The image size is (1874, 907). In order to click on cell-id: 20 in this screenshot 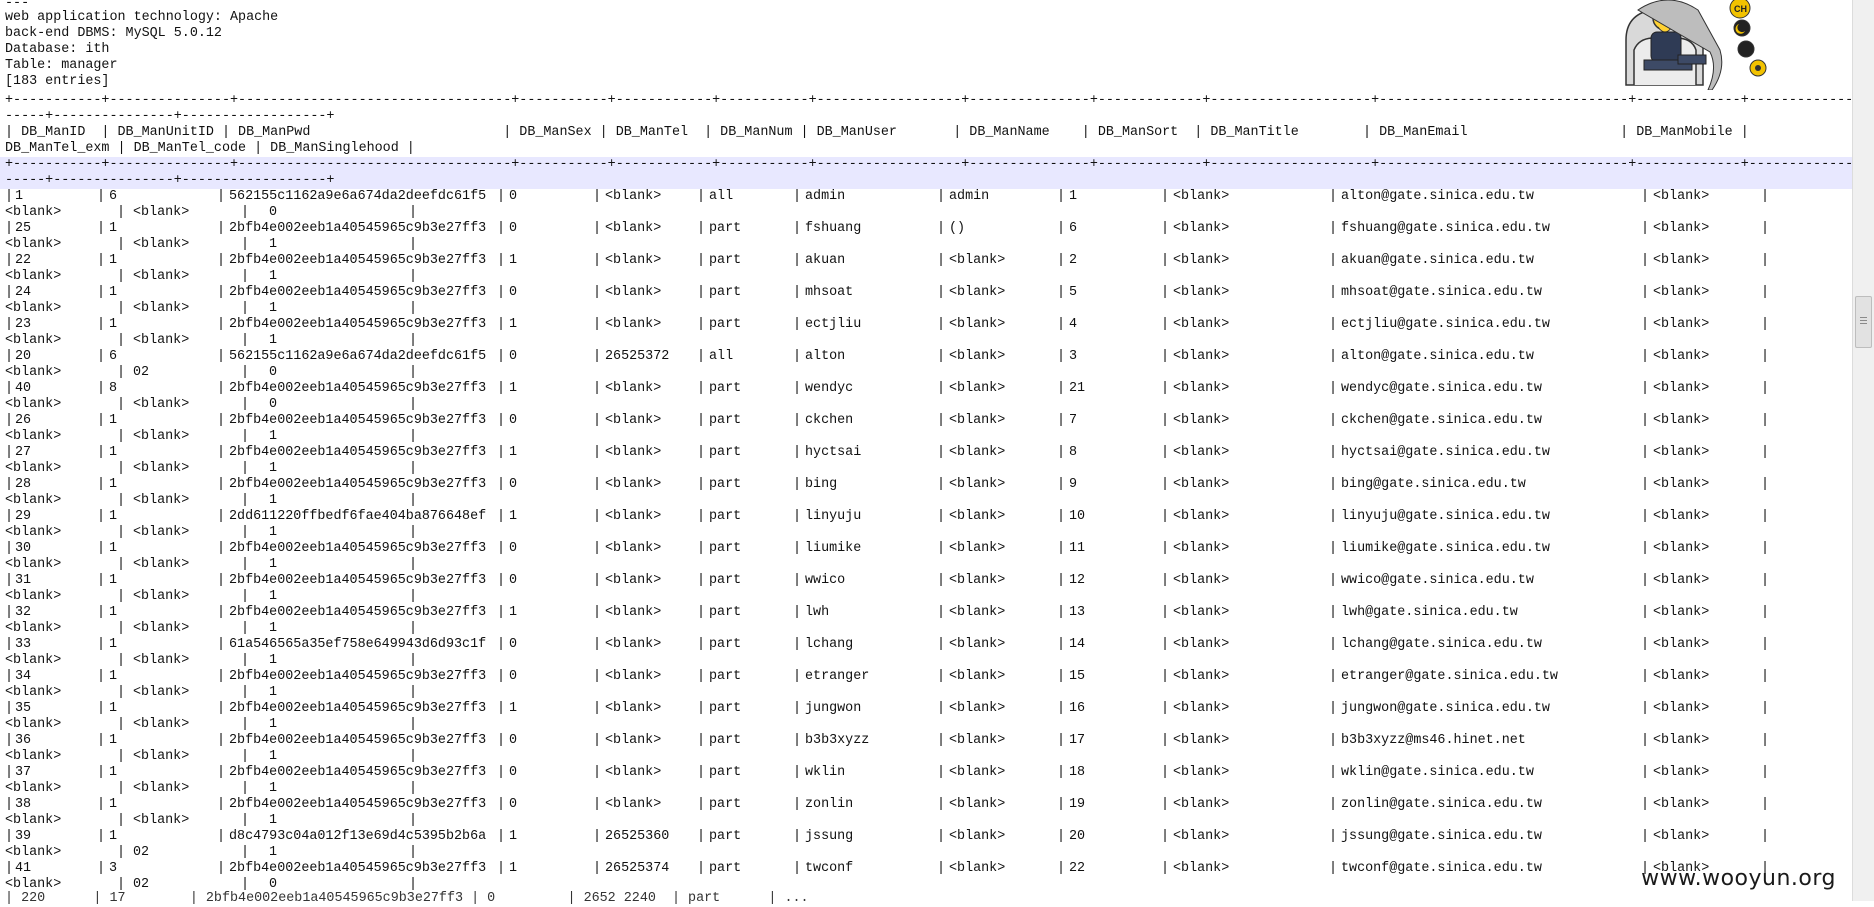, I will do `click(23, 356)`.